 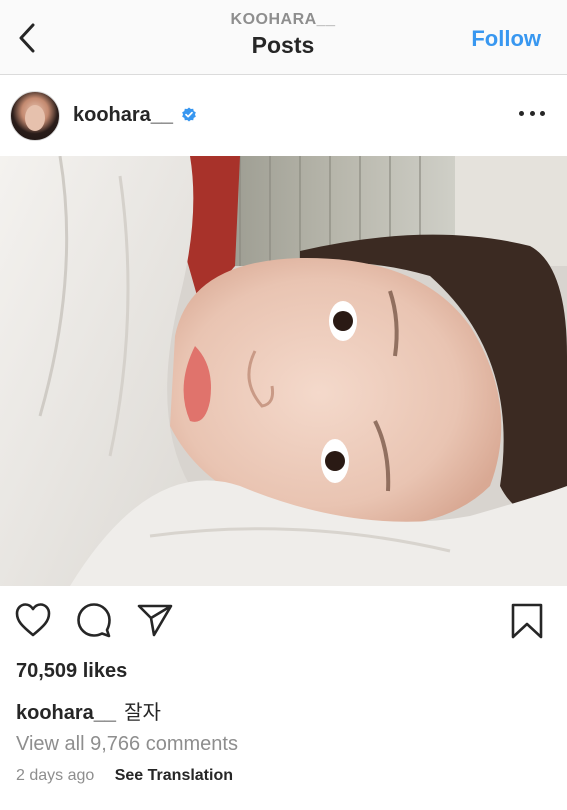 I want to click on post-actions, so click(x=283, y=622).